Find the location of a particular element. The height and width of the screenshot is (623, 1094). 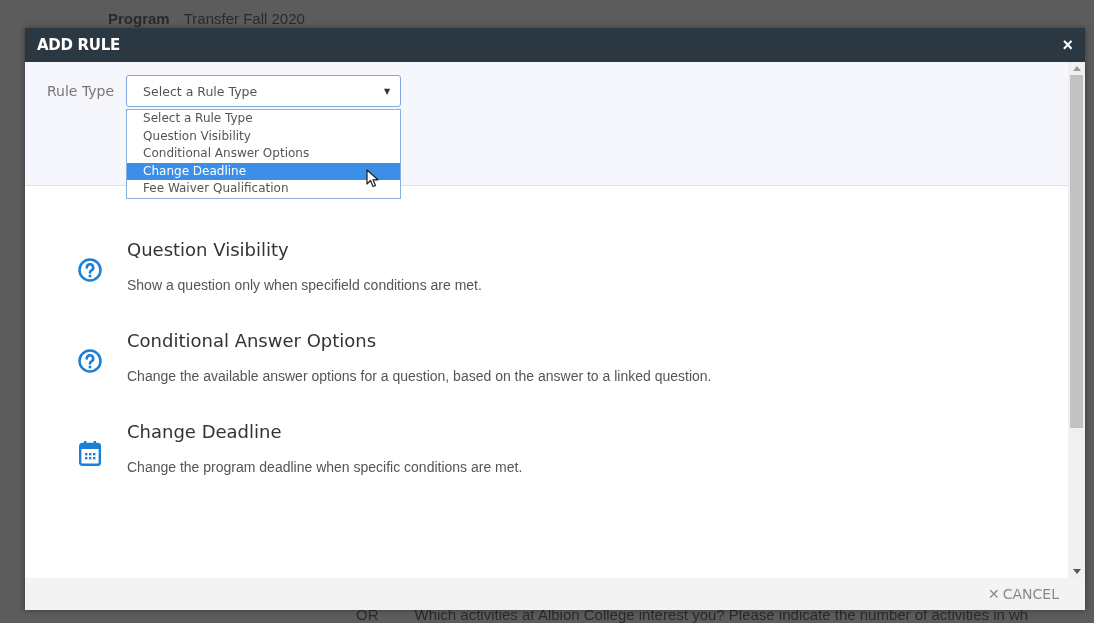

rule-description: Change the available answer options for a question, based on the answer to a linked question. is located at coordinates (419, 376).